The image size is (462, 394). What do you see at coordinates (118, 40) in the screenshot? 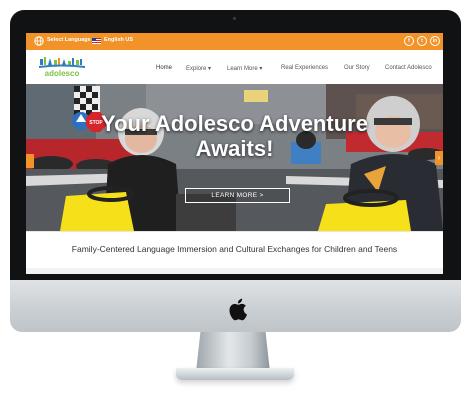
I see `current-language: English US` at bounding box center [118, 40].